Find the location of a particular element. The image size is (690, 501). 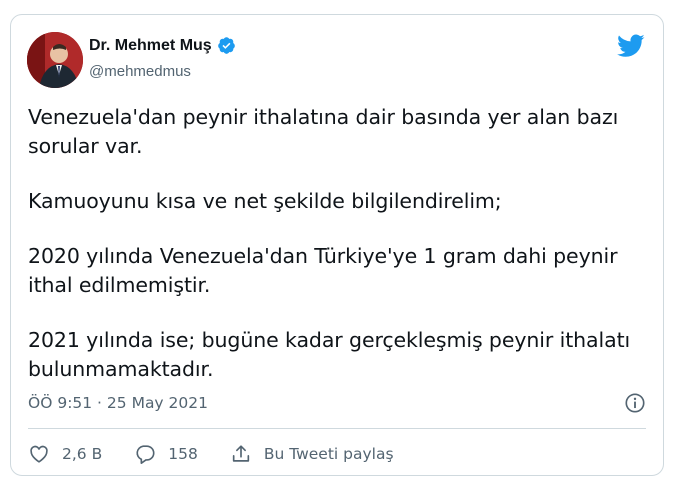

verified-badge-icon is located at coordinates (226, 45).